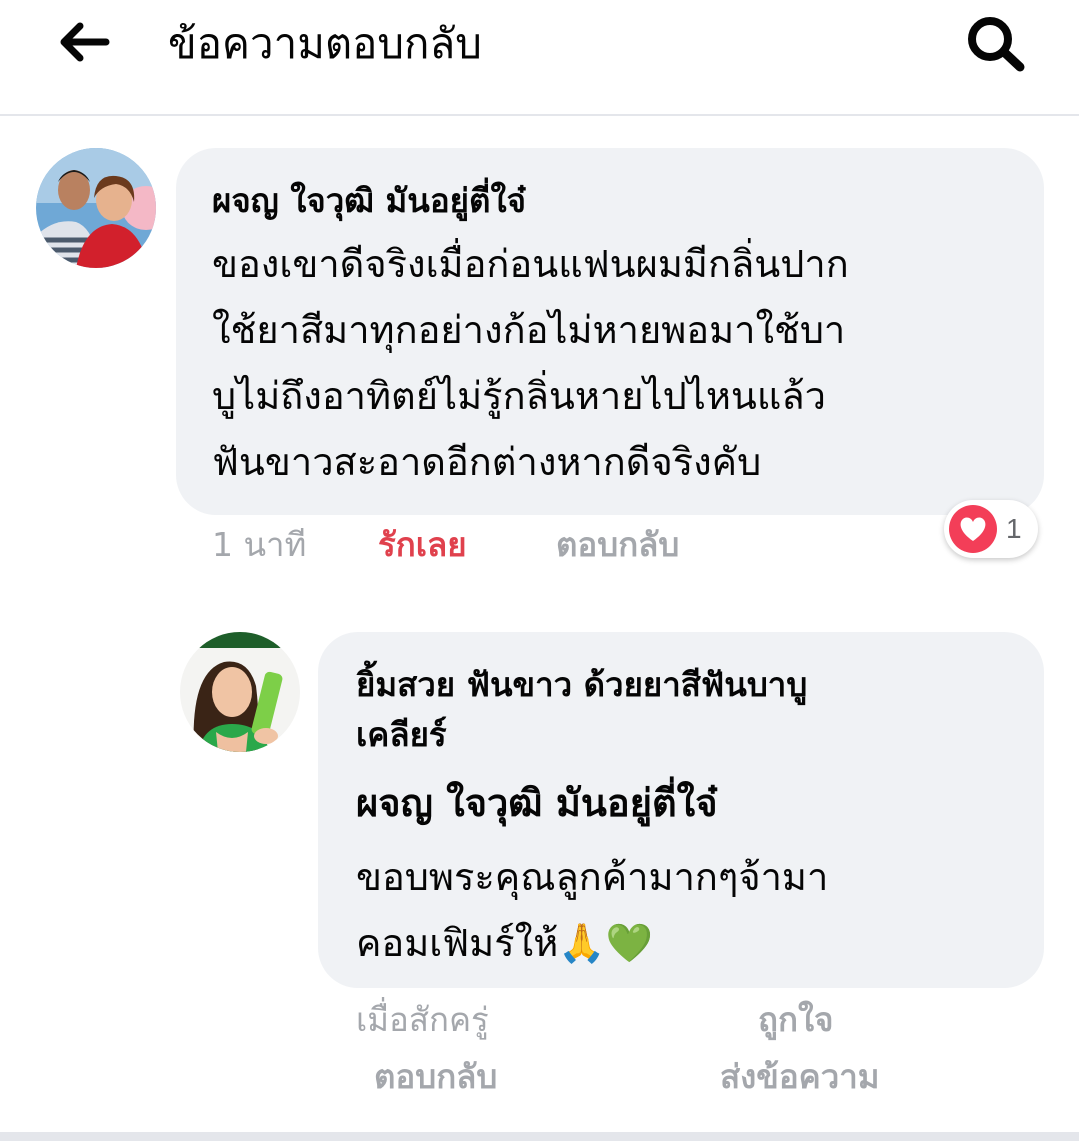 This screenshot has height=1141, width=1079. What do you see at coordinates (519, 396) in the screenshot?
I see `comment-line: บูไม่ถึงอาทิตย์ไม่รู้กลิ่นหายไปไหนแล้ว` at bounding box center [519, 396].